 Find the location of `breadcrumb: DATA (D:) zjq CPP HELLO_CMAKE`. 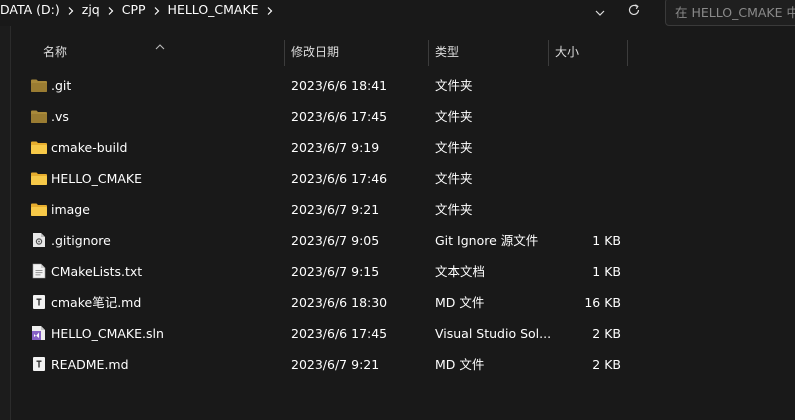

breadcrumb: DATA (D:) zjq CPP HELLO_CMAKE is located at coordinates (138, 11).